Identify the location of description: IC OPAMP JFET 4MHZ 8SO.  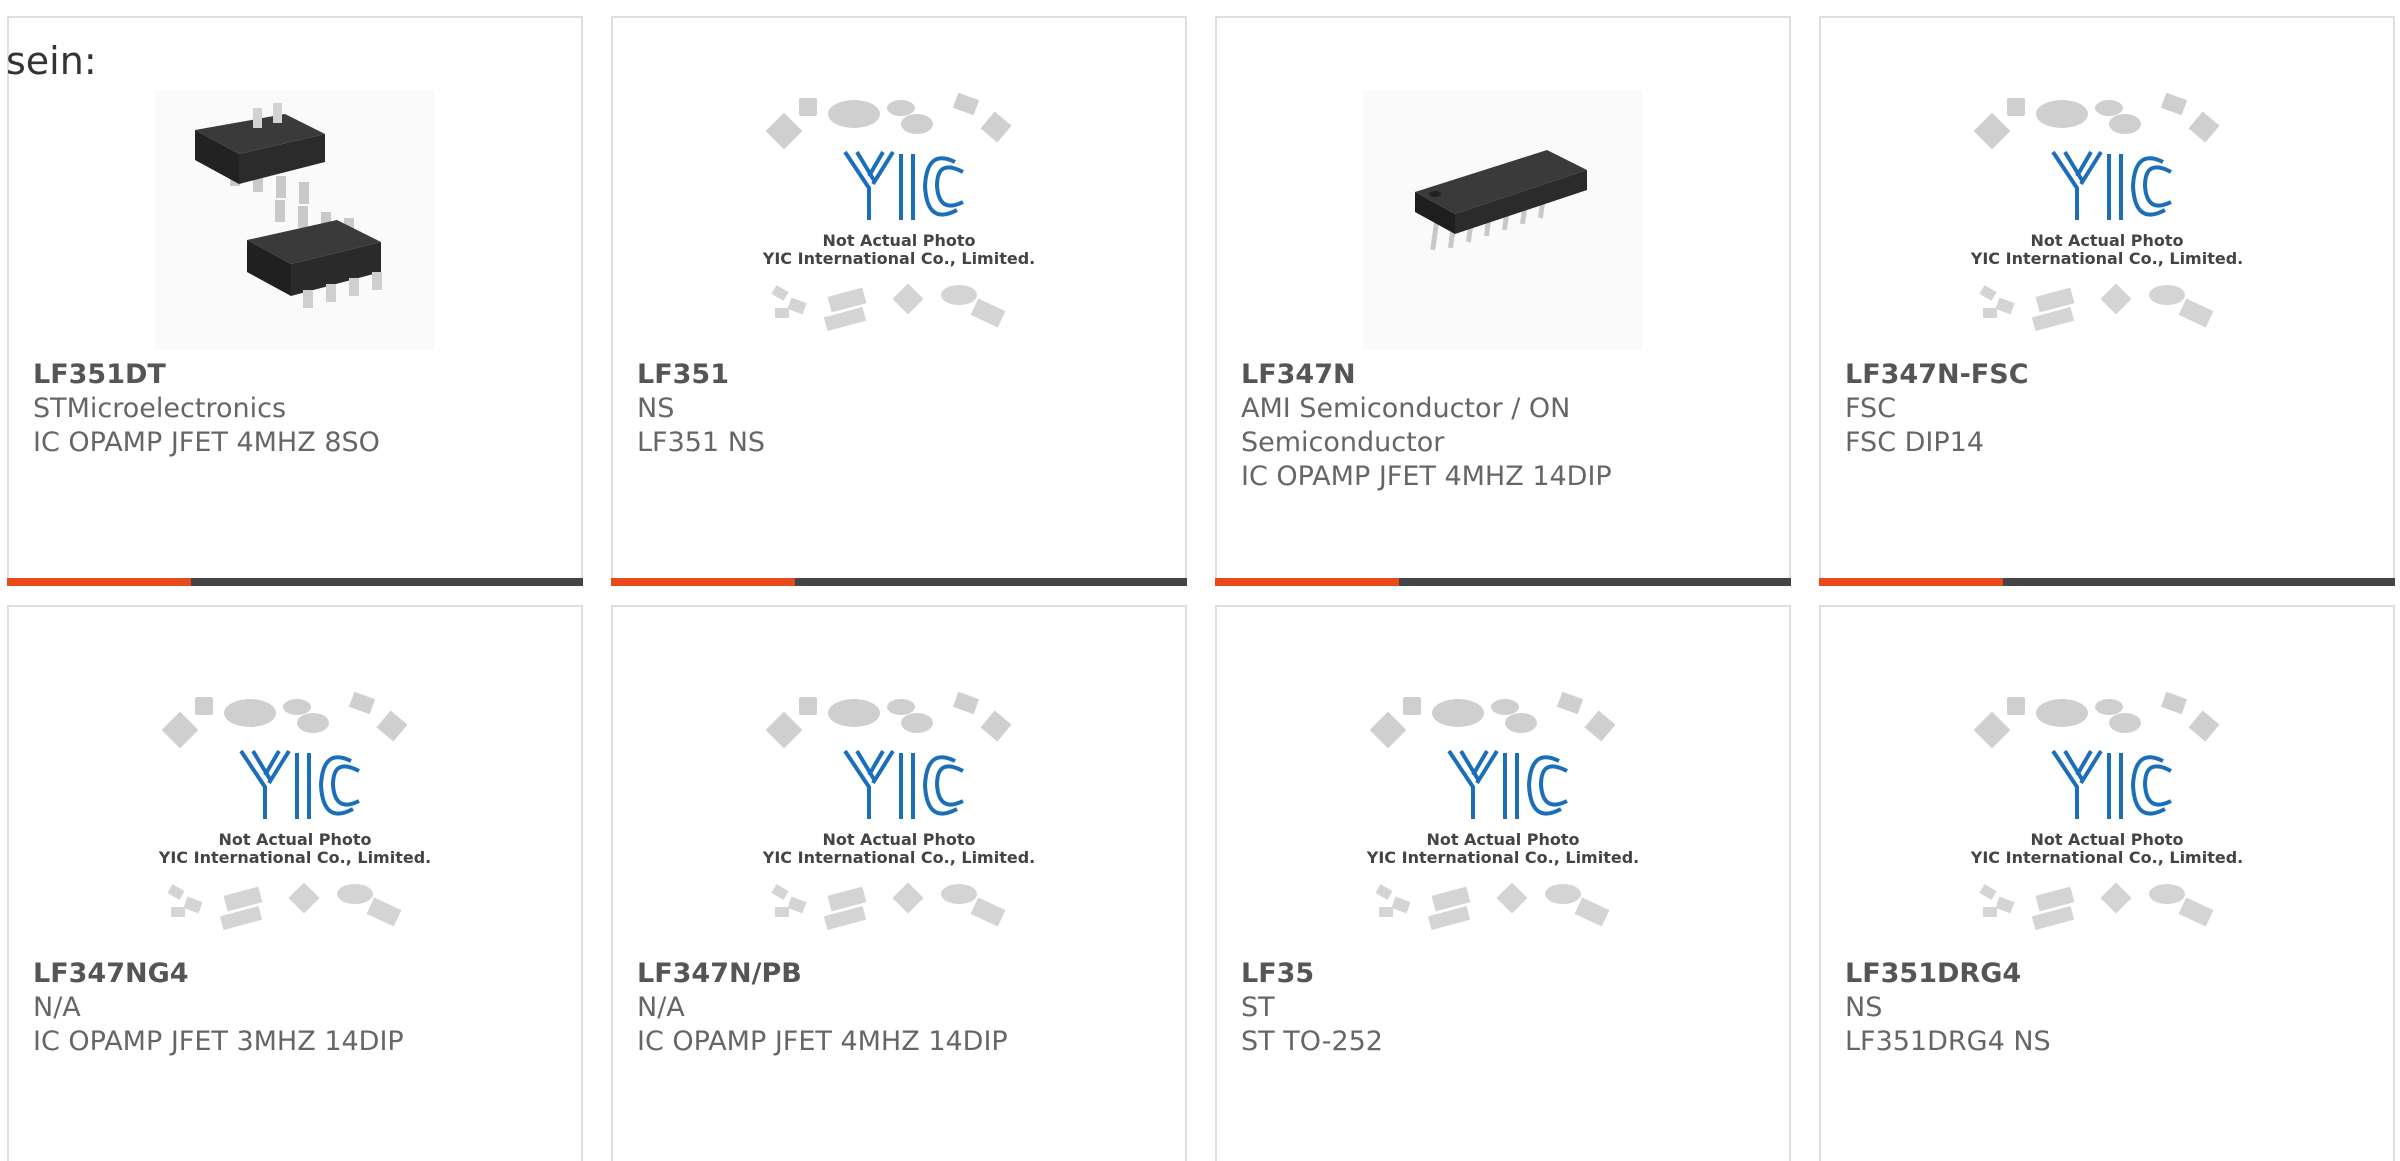
(206, 442).